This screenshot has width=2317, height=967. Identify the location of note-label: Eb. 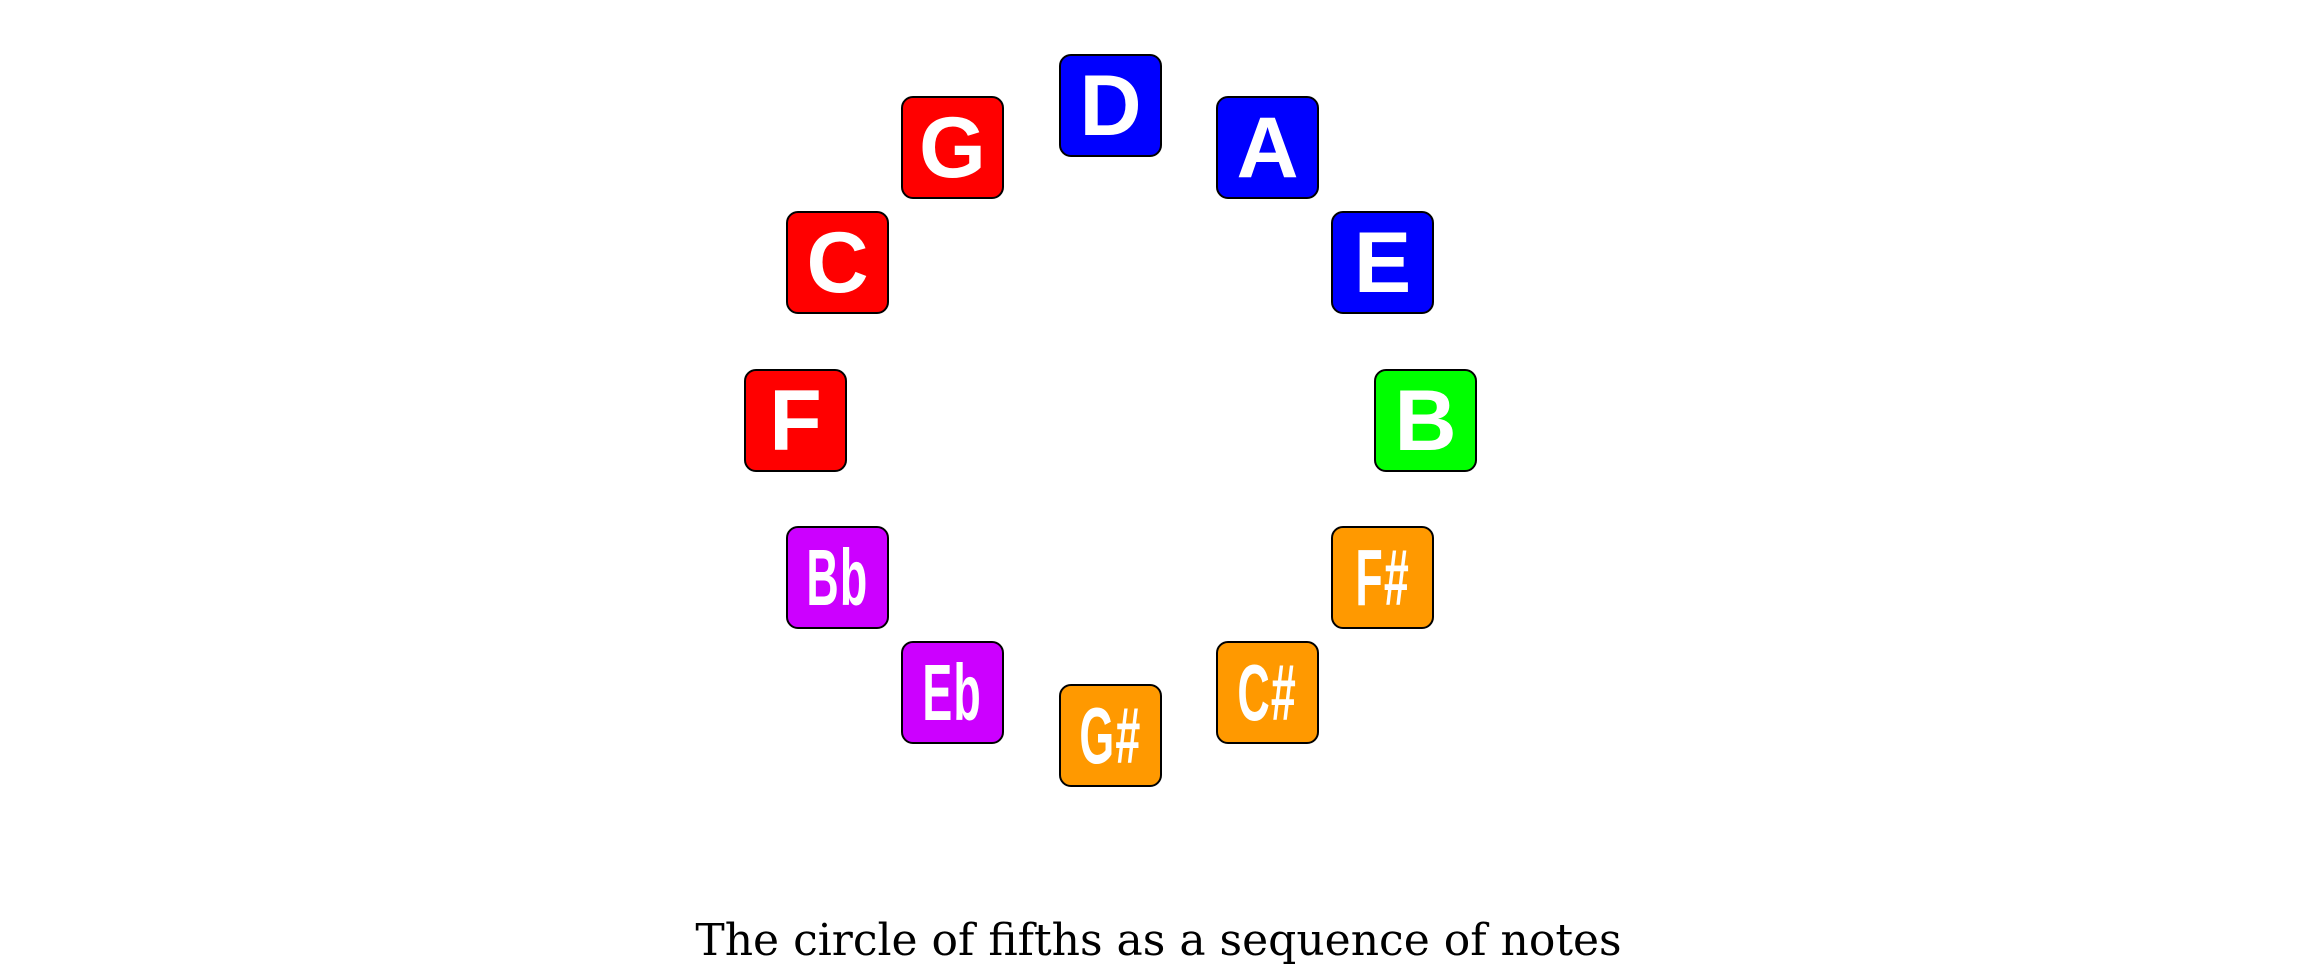
(952, 692).